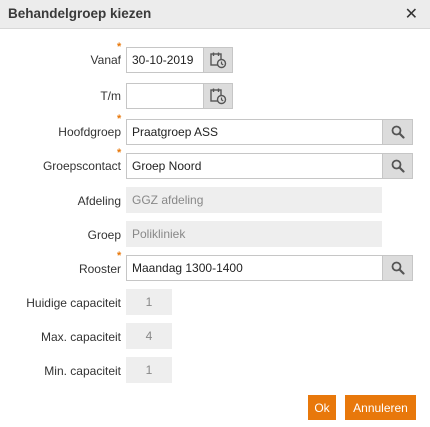 The height and width of the screenshot is (427, 430). What do you see at coordinates (119, 47) in the screenshot?
I see `vanaf-required-mark: *` at bounding box center [119, 47].